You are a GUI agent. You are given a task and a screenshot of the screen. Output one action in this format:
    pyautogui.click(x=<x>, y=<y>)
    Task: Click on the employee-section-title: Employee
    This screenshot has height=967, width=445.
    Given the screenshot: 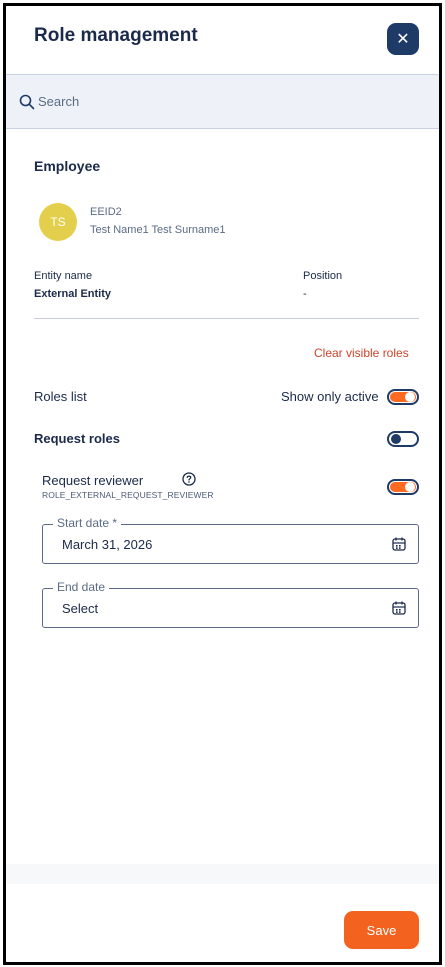 What is the action you would take?
    pyautogui.click(x=67, y=166)
    